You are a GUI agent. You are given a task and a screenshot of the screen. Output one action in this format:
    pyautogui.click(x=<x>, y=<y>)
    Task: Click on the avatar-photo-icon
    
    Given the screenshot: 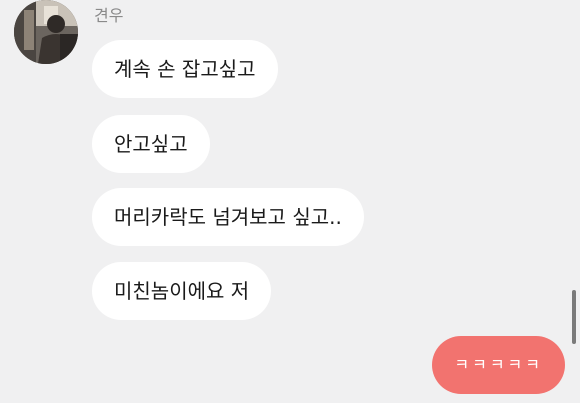 What is the action you would take?
    pyautogui.click(x=46, y=32)
    